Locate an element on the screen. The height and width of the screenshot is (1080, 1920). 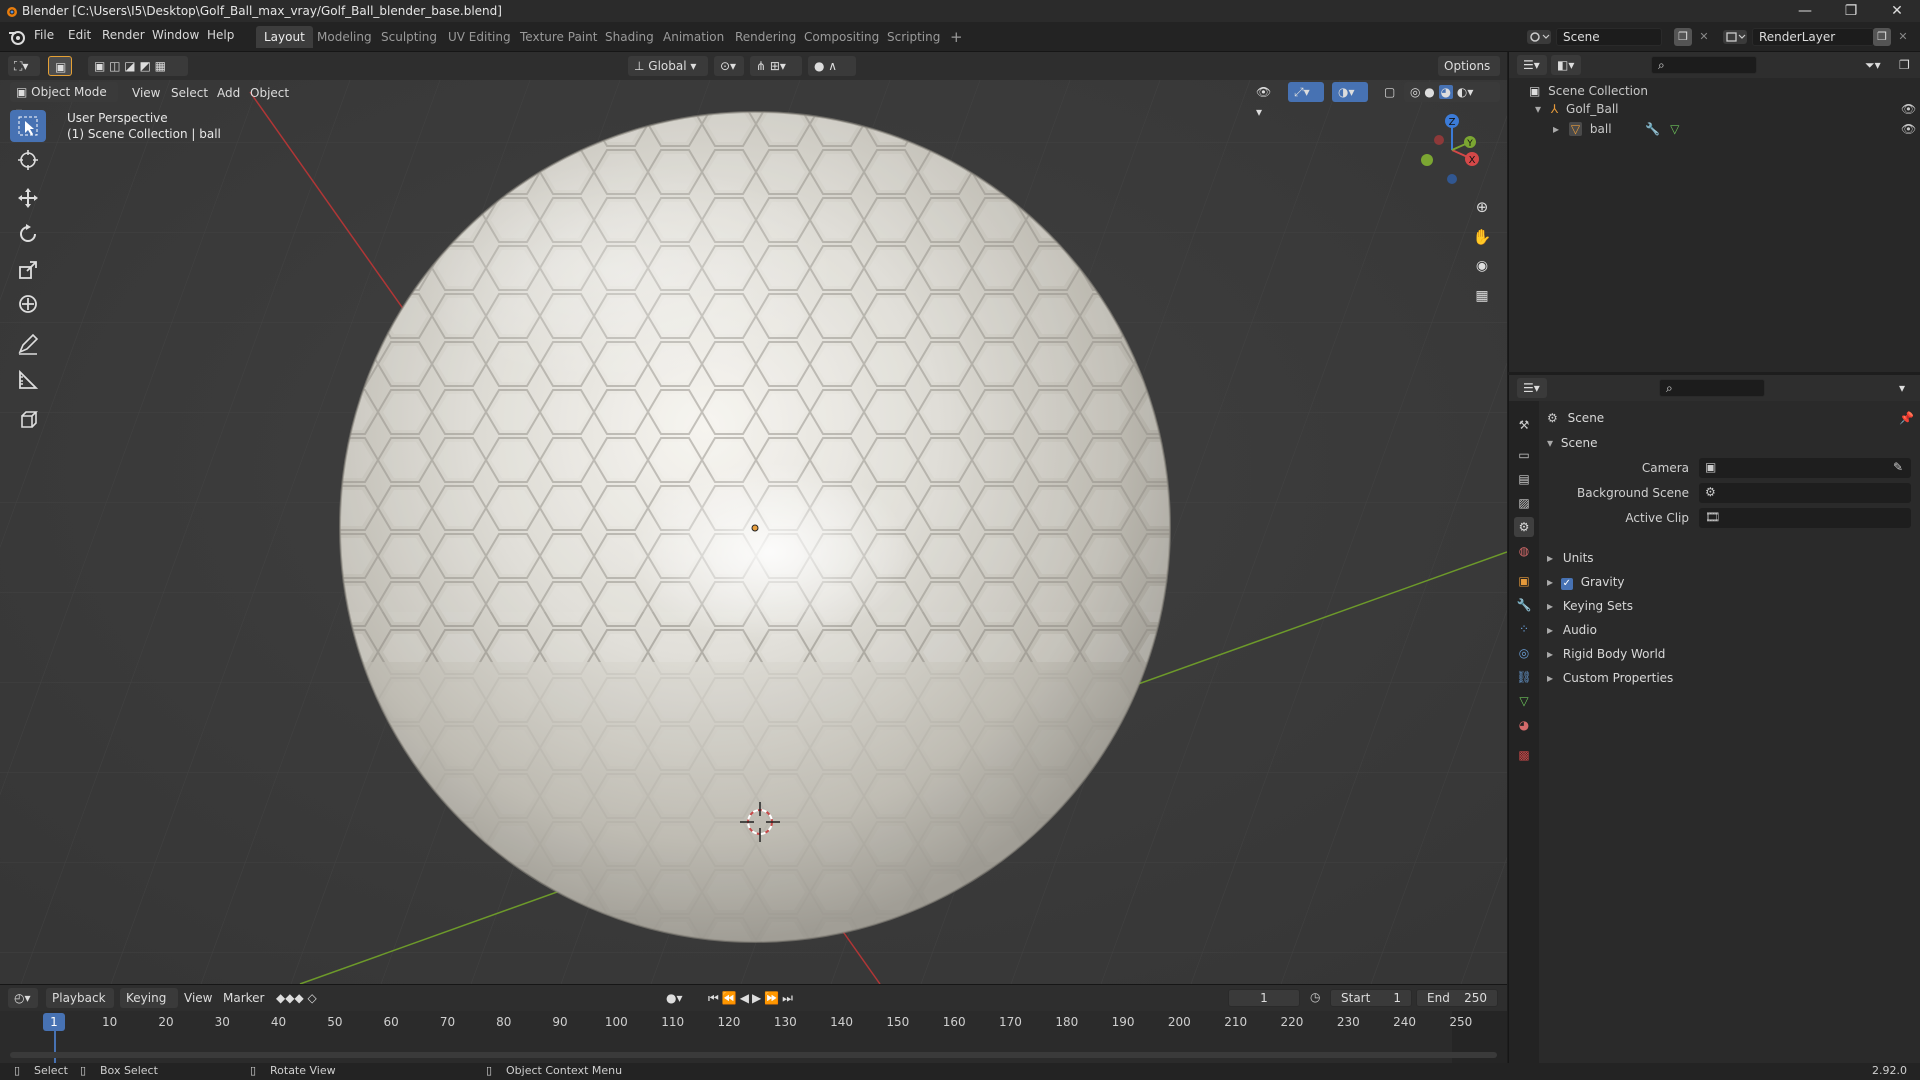
units-panel: ▸ Units is located at coordinates (1570, 558).